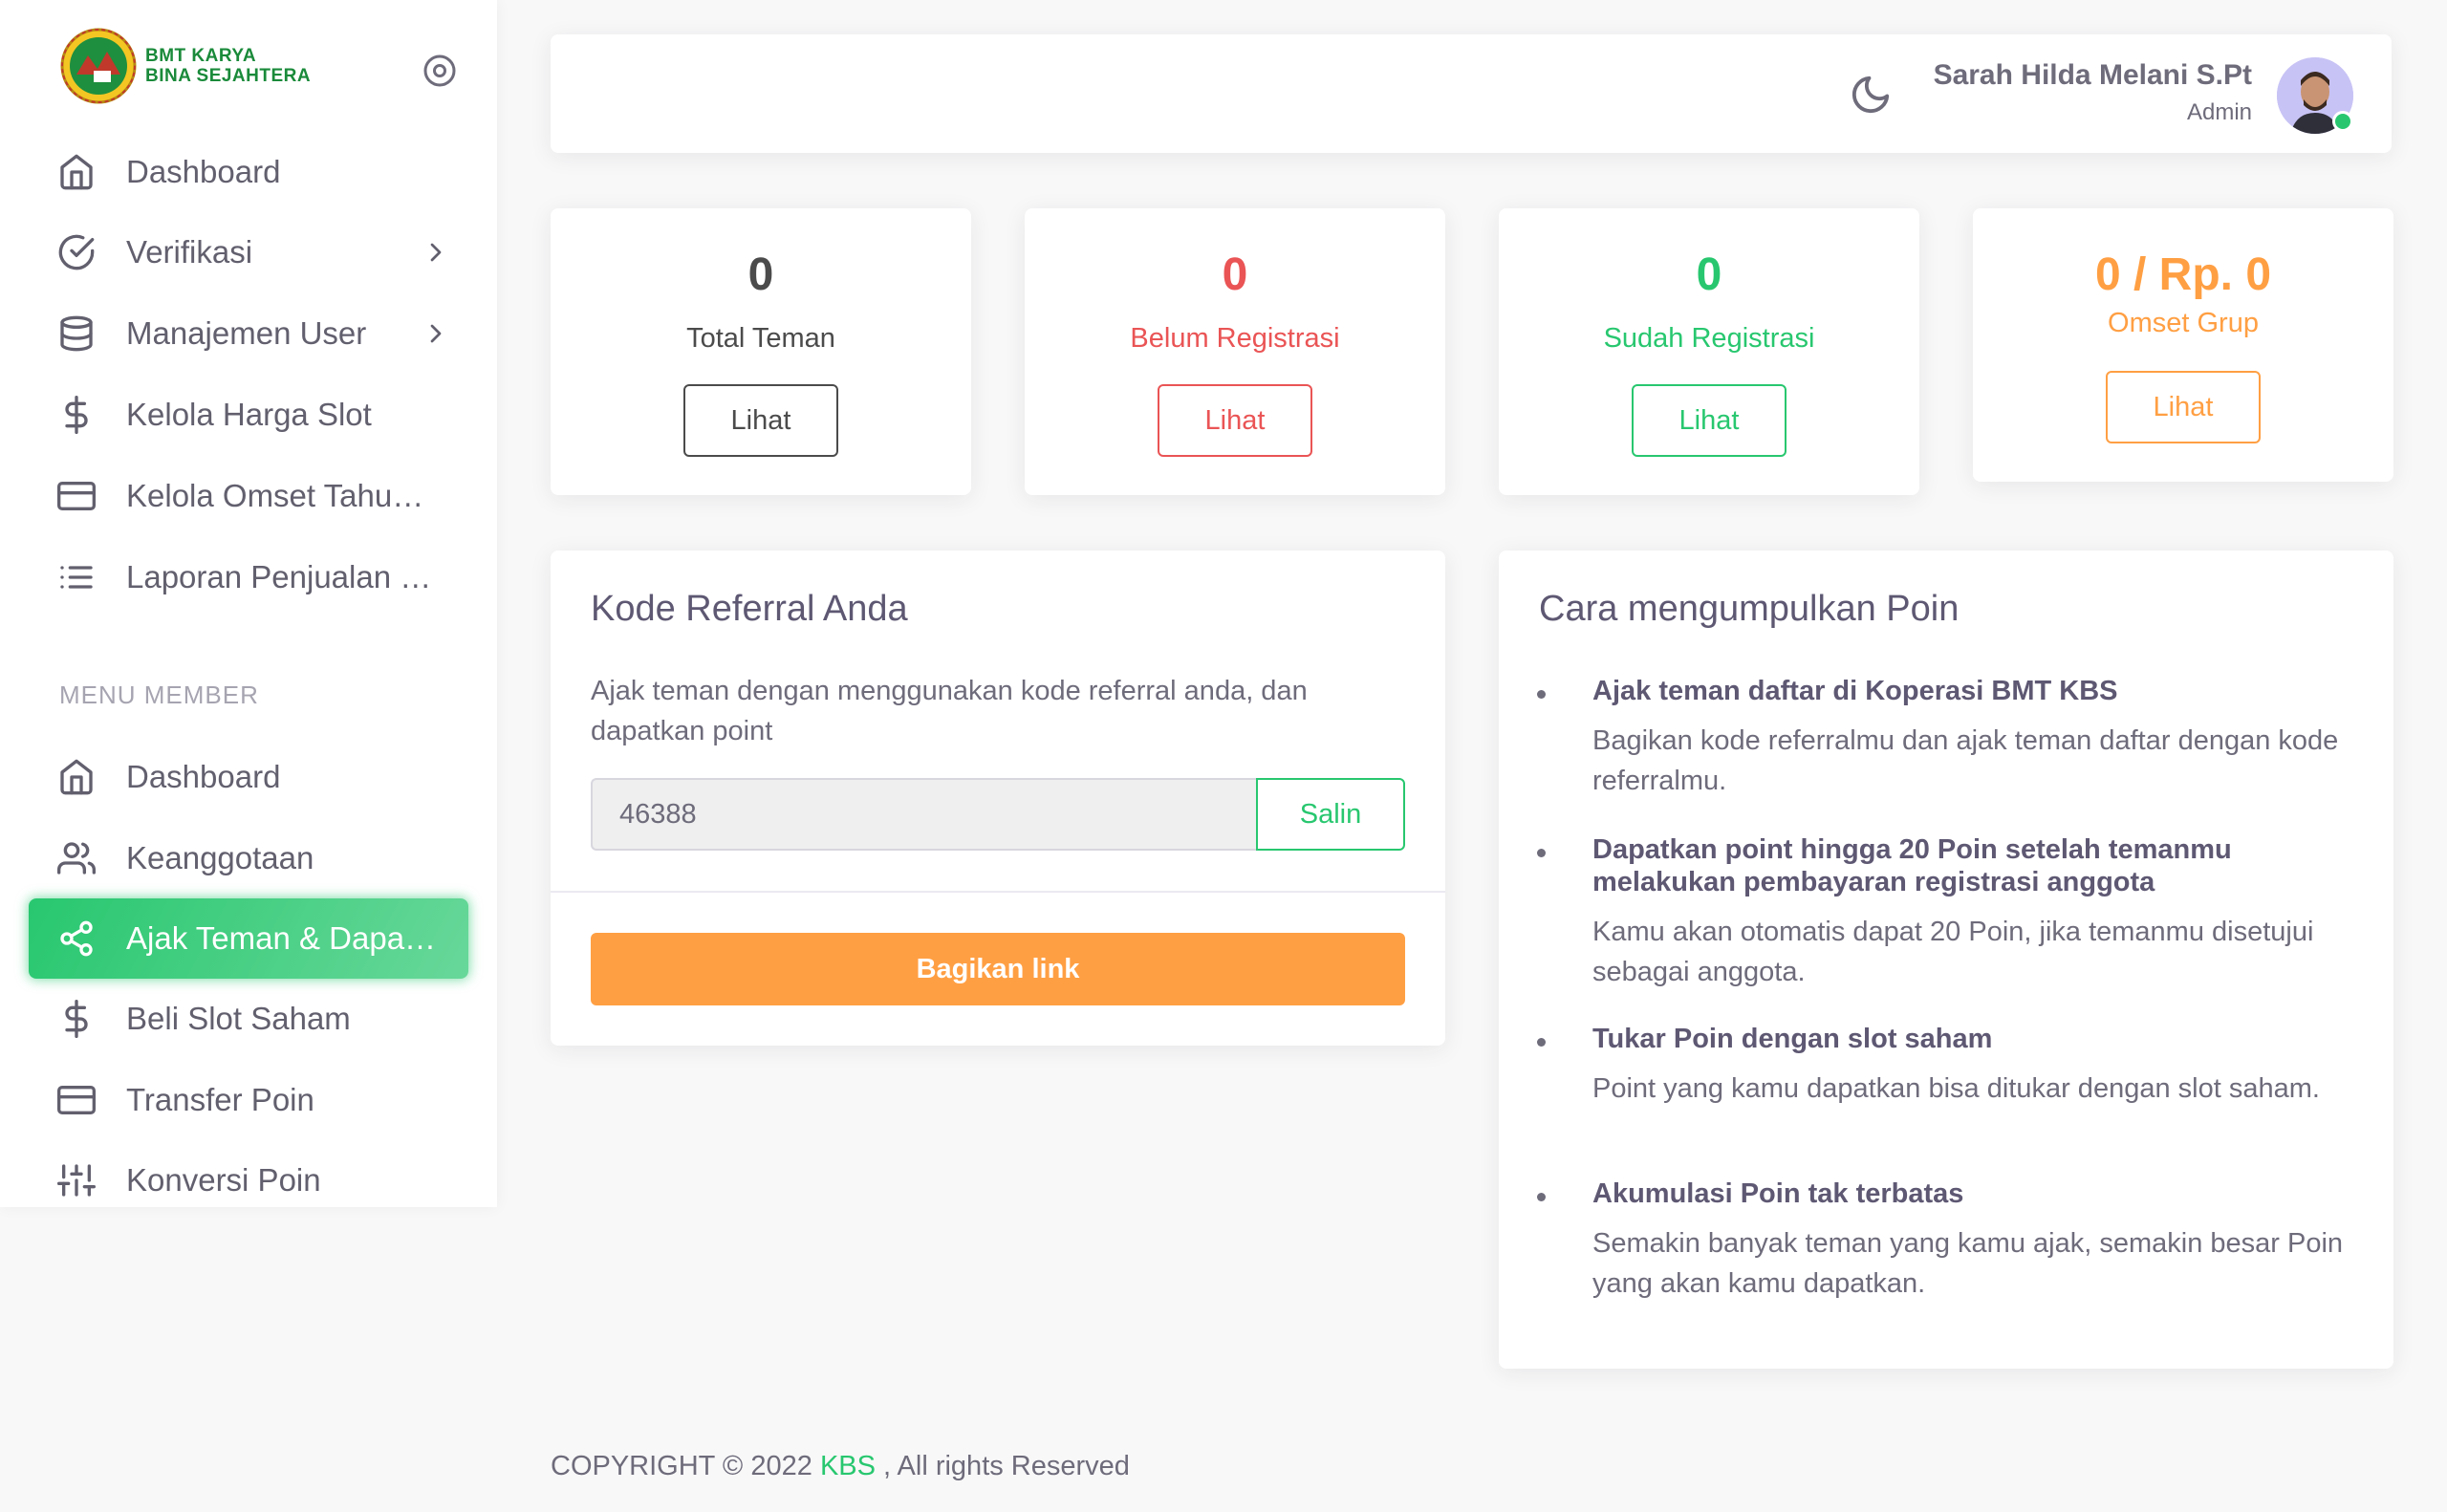 The width and height of the screenshot is (2447, 1512). I want to click on sidebar-item-member-dashboard: Dashboard, so click(248, 777).